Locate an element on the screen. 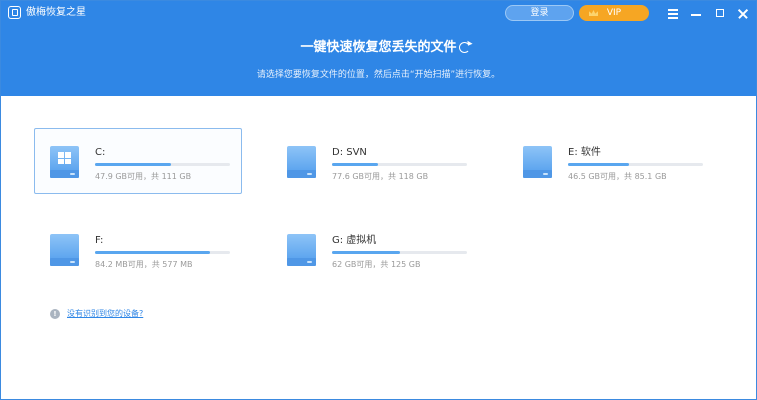 This screenshot has height=400, width=757. page-title: 一键快速恢复您丢失的文件 is located at coordinates (378, 47).